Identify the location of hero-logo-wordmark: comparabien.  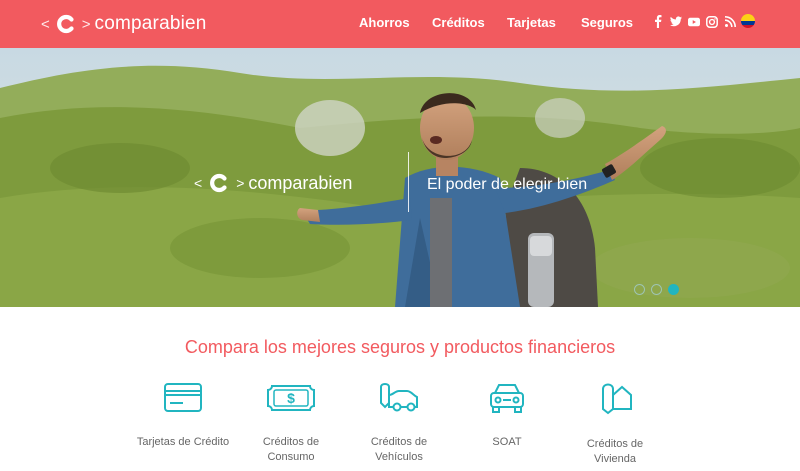
(300, 182).